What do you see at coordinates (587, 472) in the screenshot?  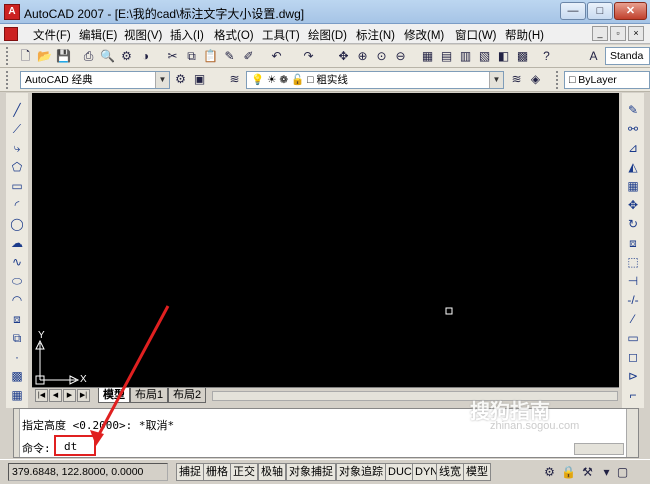 I see `tray-settings-icon: ⚒` at bounding box center [587, 472].